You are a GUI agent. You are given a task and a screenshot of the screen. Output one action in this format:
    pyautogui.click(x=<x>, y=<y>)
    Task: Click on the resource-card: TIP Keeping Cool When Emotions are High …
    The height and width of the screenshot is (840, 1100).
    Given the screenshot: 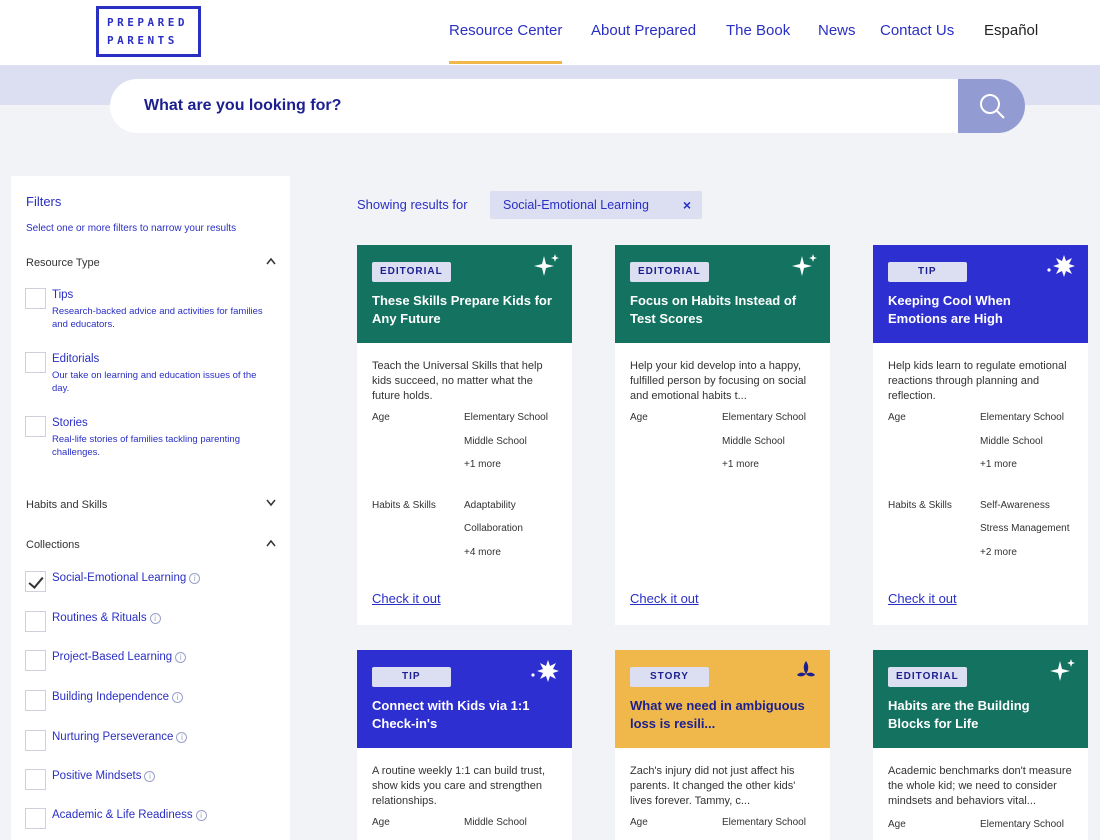 What is the action you would take?
    pyautogui.click(x=980, y=435)
    